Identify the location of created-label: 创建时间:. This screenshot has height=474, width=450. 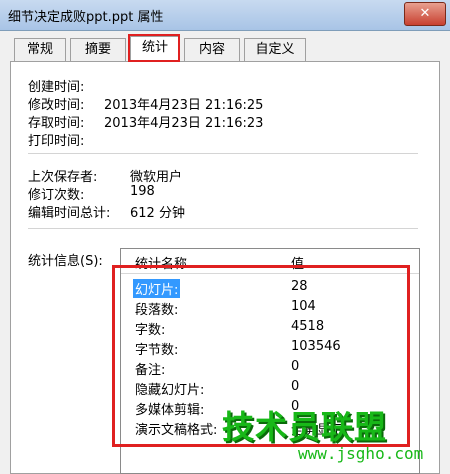
(56, 87).